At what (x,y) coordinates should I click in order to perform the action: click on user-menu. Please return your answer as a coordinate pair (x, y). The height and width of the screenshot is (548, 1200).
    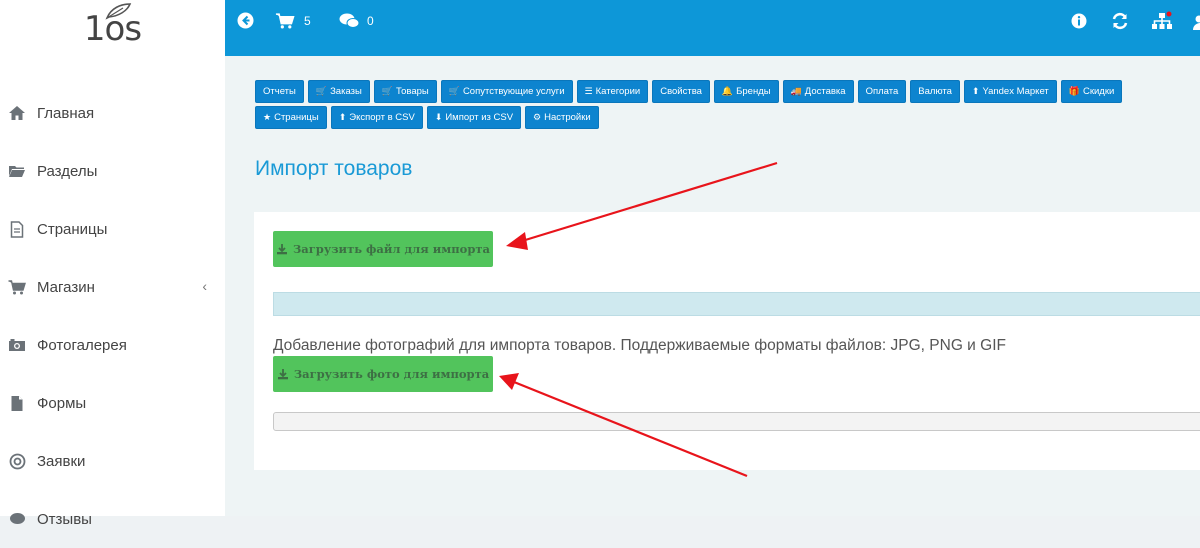
    Looking at the image, I should click on (1196, 22).